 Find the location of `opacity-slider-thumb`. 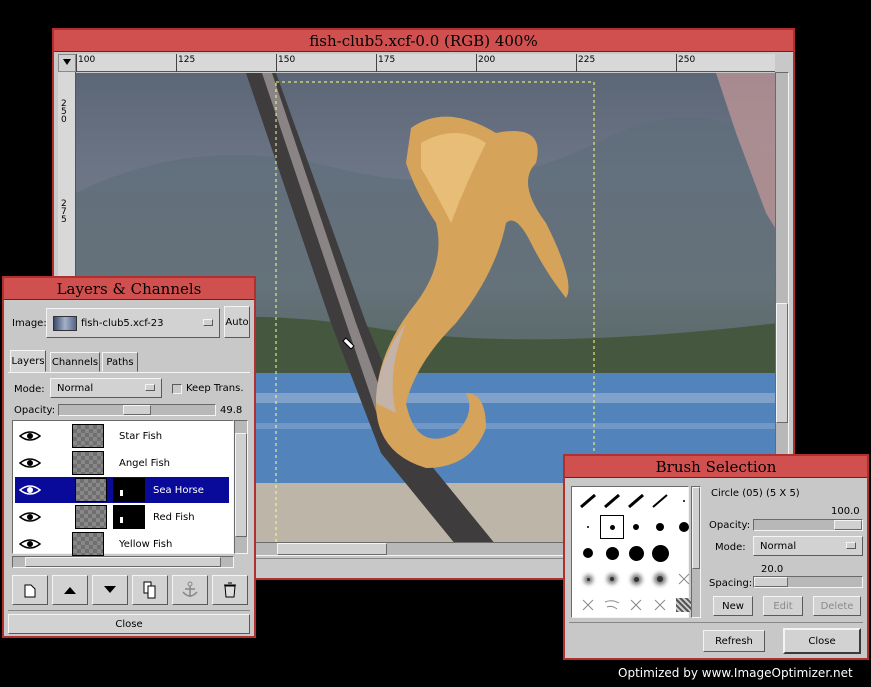

opacity-slider-thumb is located at coordinates (137, 410).